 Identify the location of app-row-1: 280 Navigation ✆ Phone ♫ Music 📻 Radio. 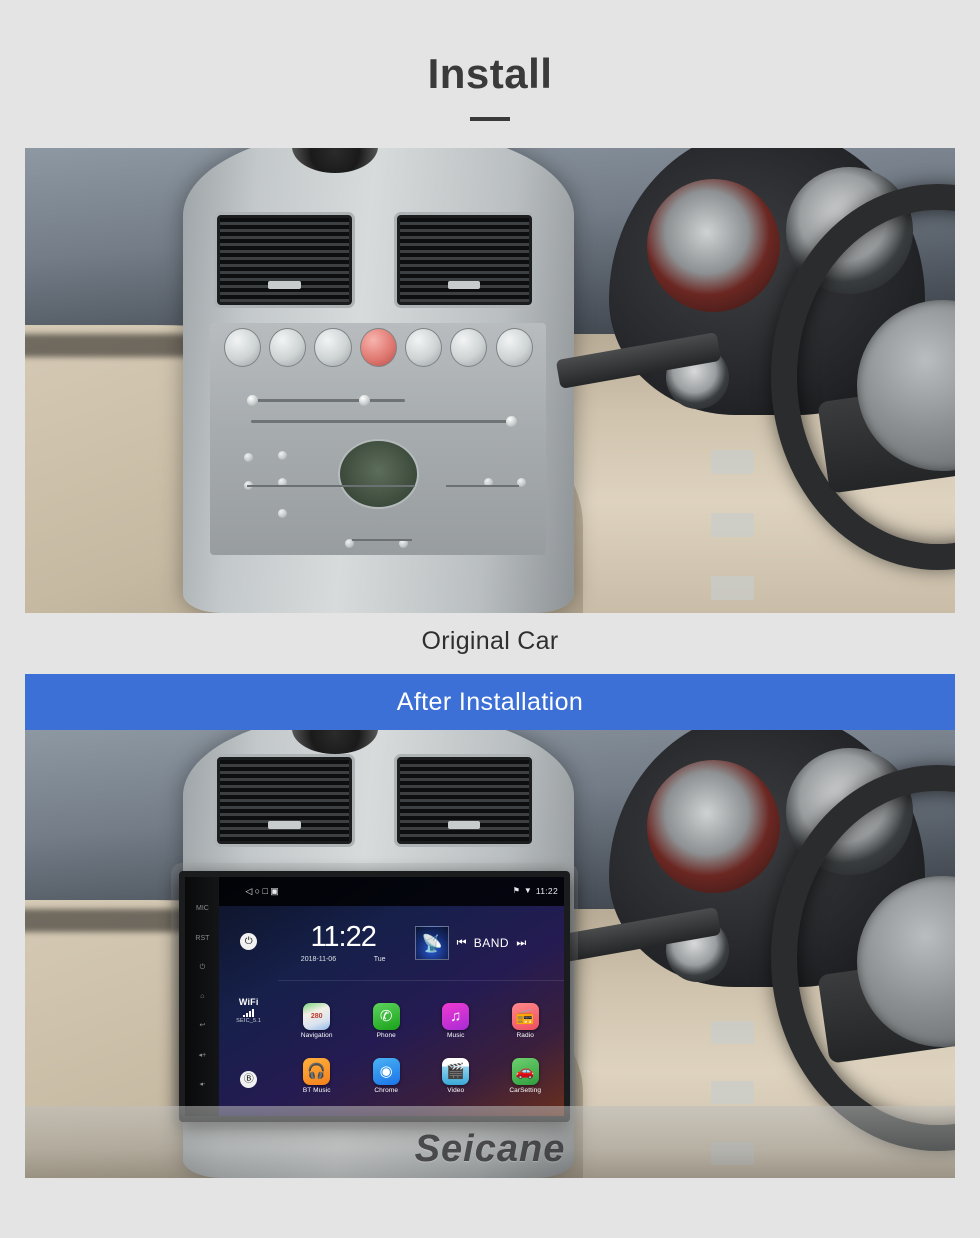
(421, 1020).